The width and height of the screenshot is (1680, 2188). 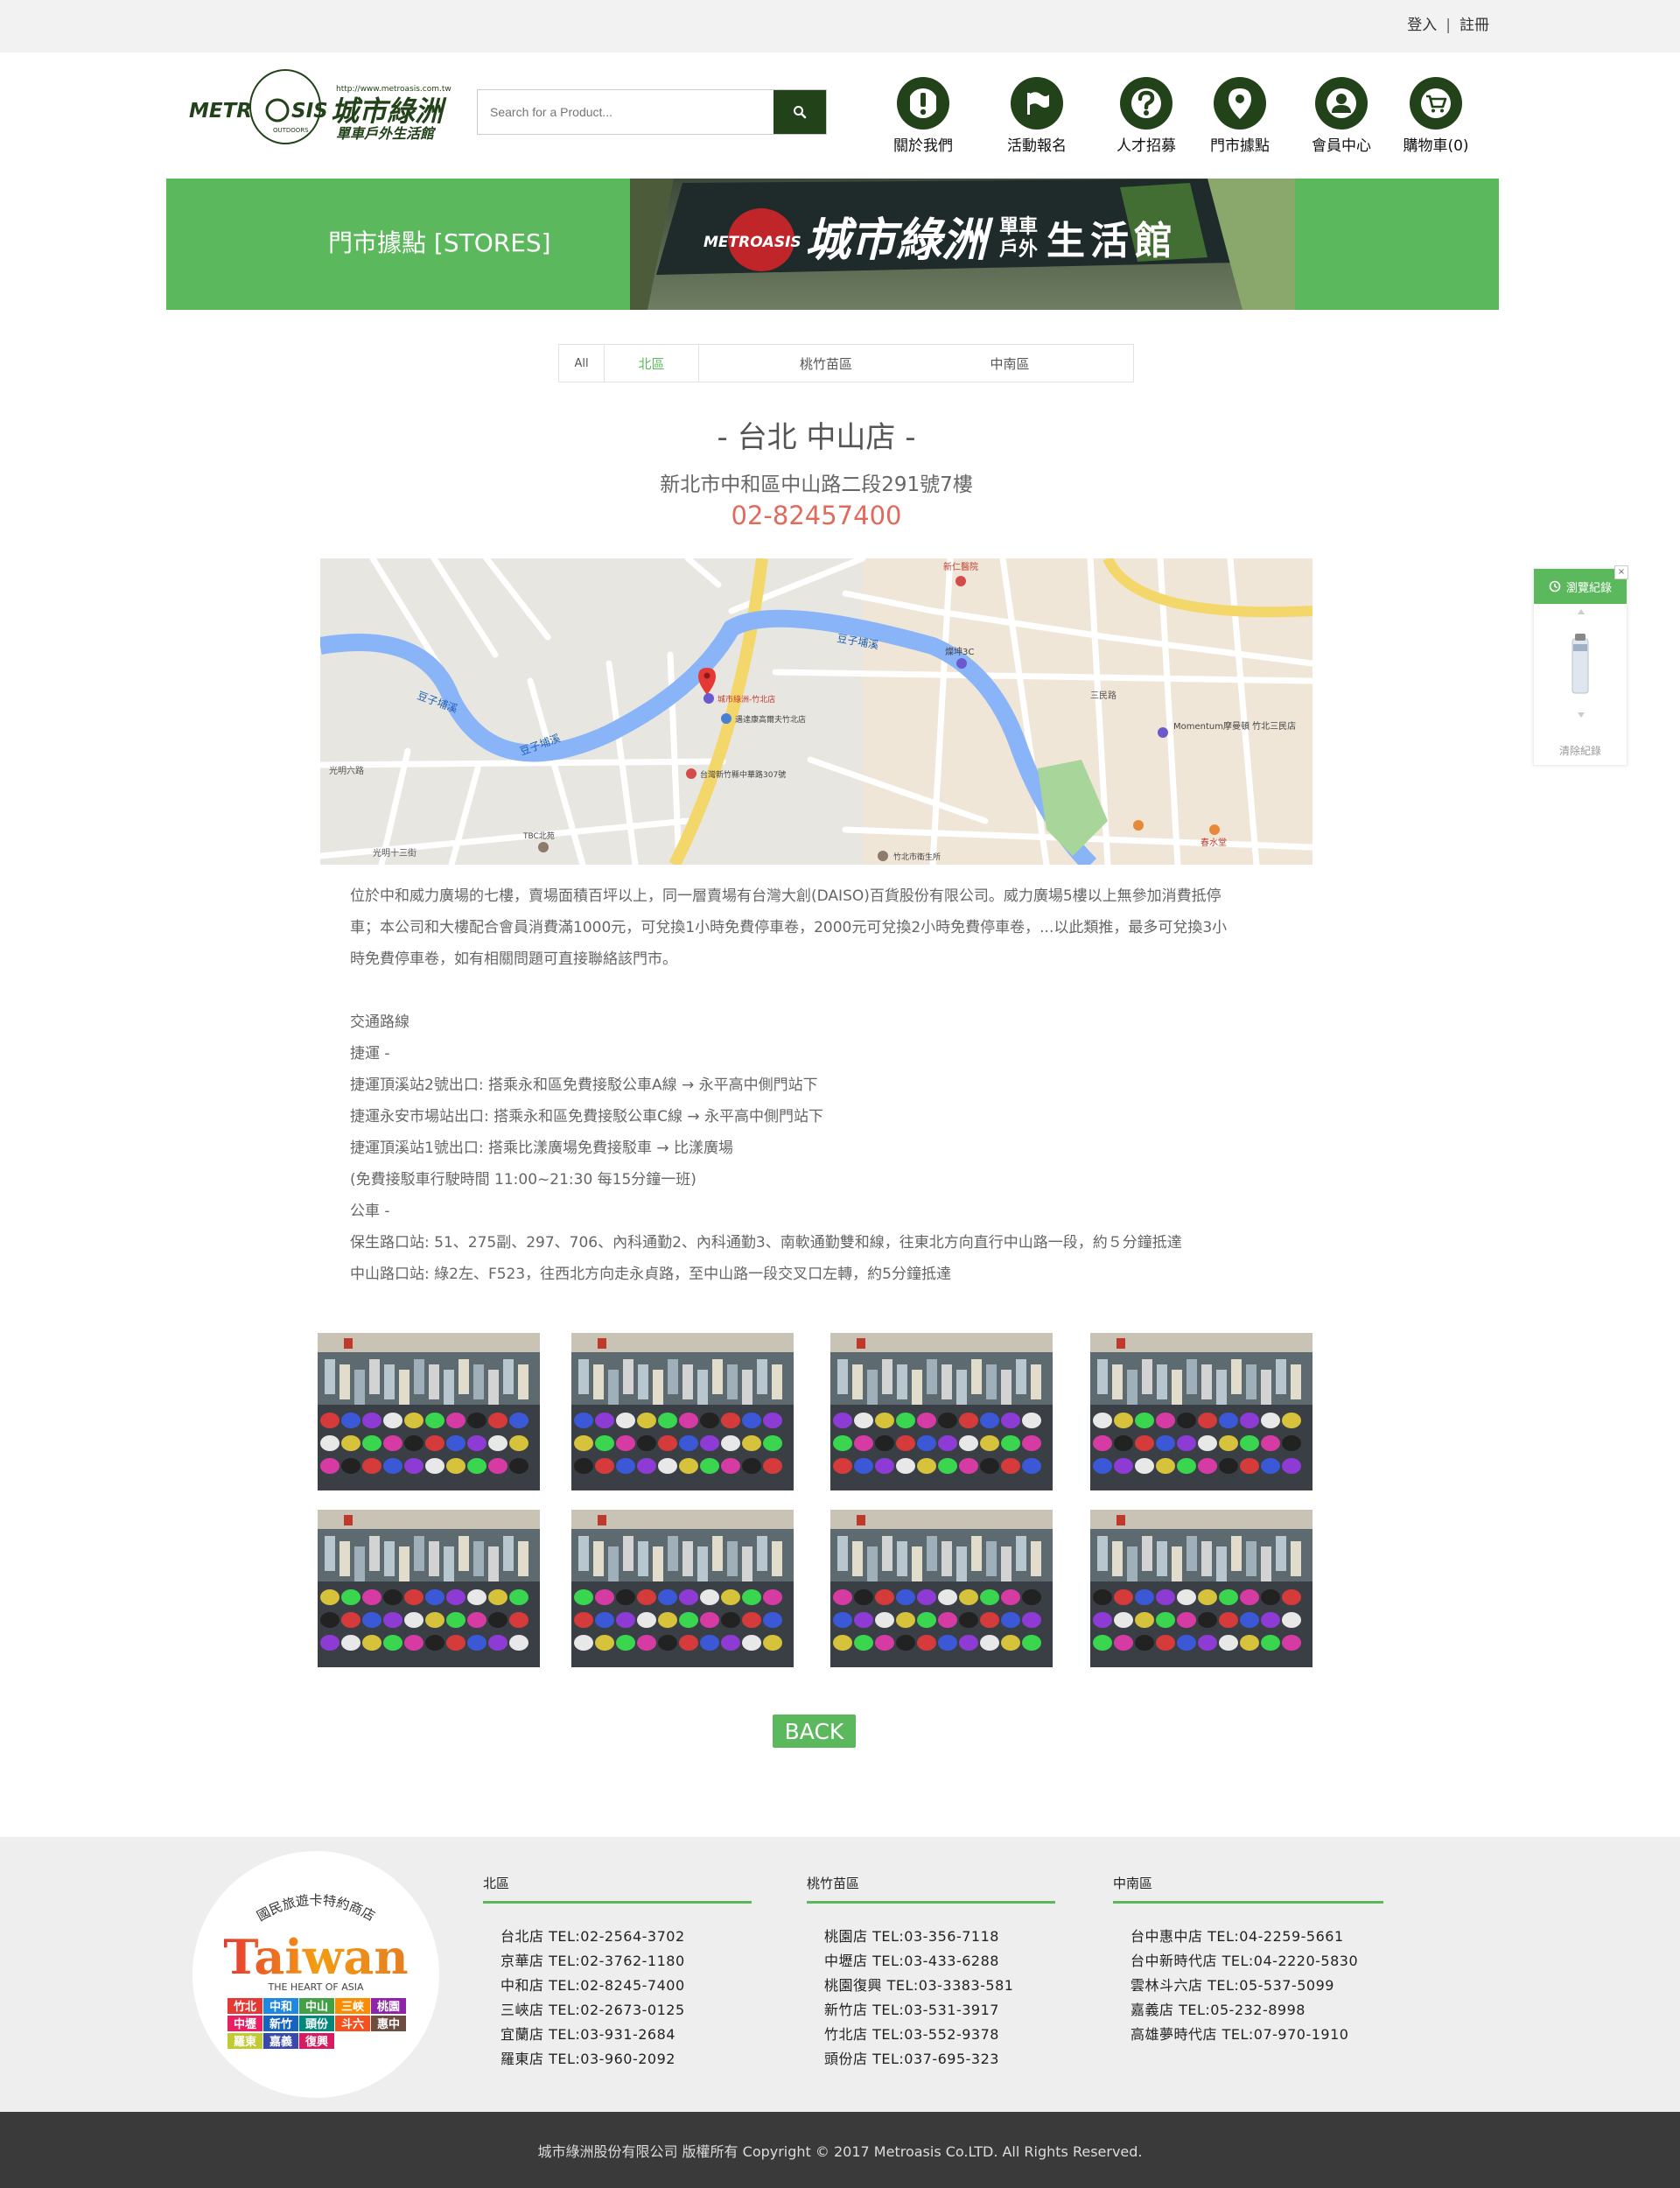 I want to click on map-label-hospital: 新仁醫院, so click(x=960, y=566).